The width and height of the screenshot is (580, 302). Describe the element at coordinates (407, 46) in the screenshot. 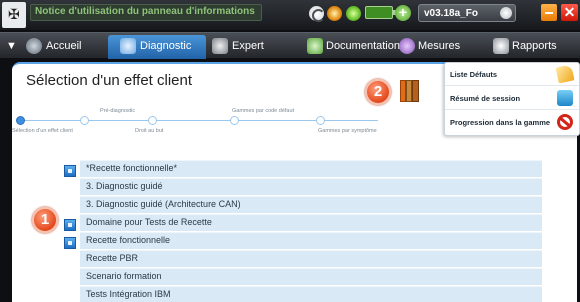

I see `measures-icon` at that location.